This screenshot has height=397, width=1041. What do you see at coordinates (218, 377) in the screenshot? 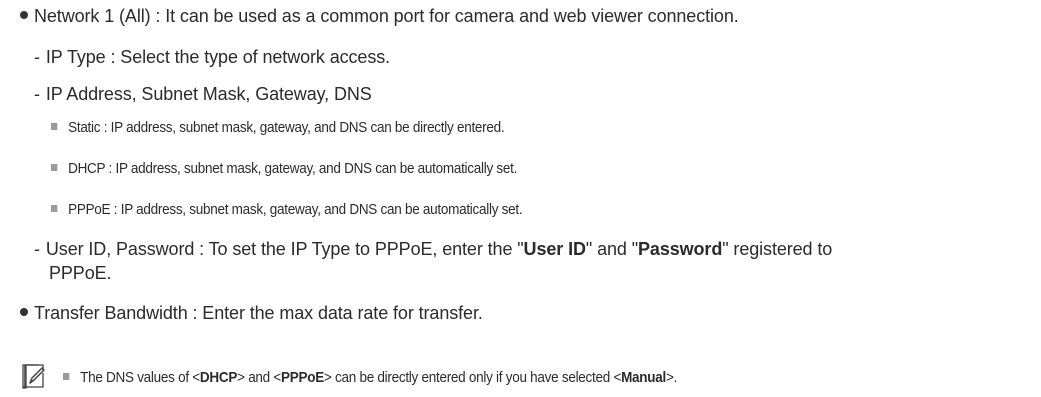
I see `note-dhcp: DHCP` at bounding box center [218, 377].